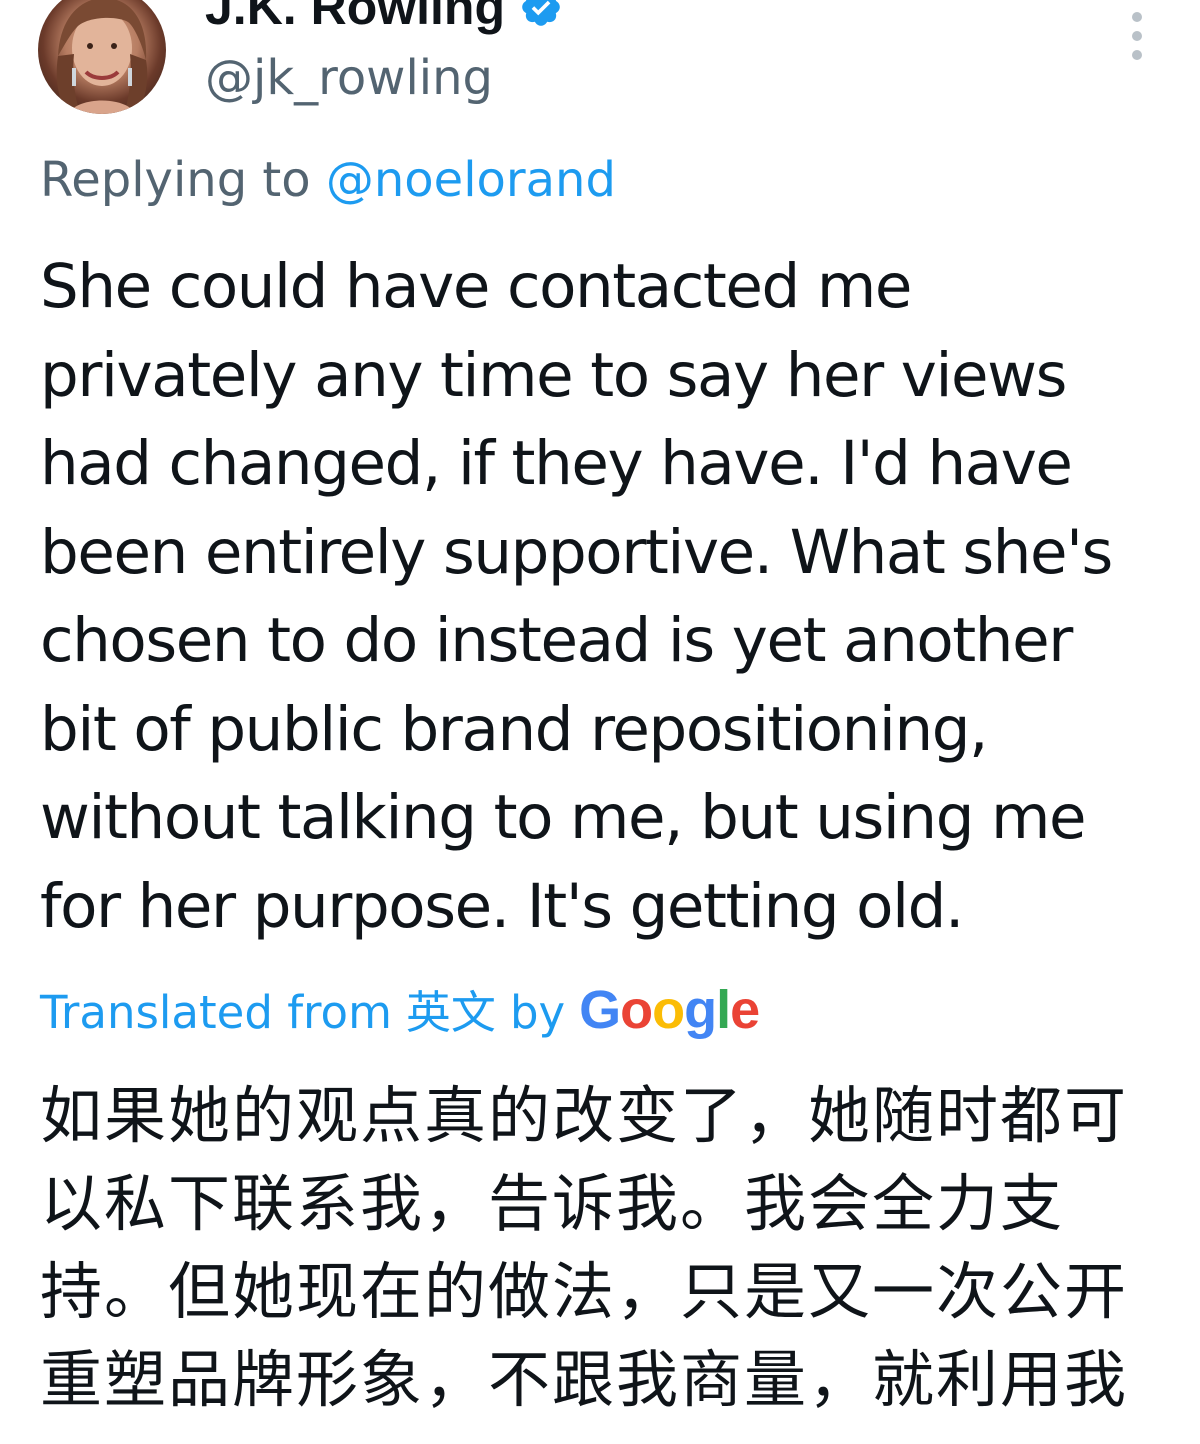 The height and width of the screenshot is (1444, 1200). Describe the element at coordinates (541, 13) in the screenshot. I see `verified-badge-icon` at that location.